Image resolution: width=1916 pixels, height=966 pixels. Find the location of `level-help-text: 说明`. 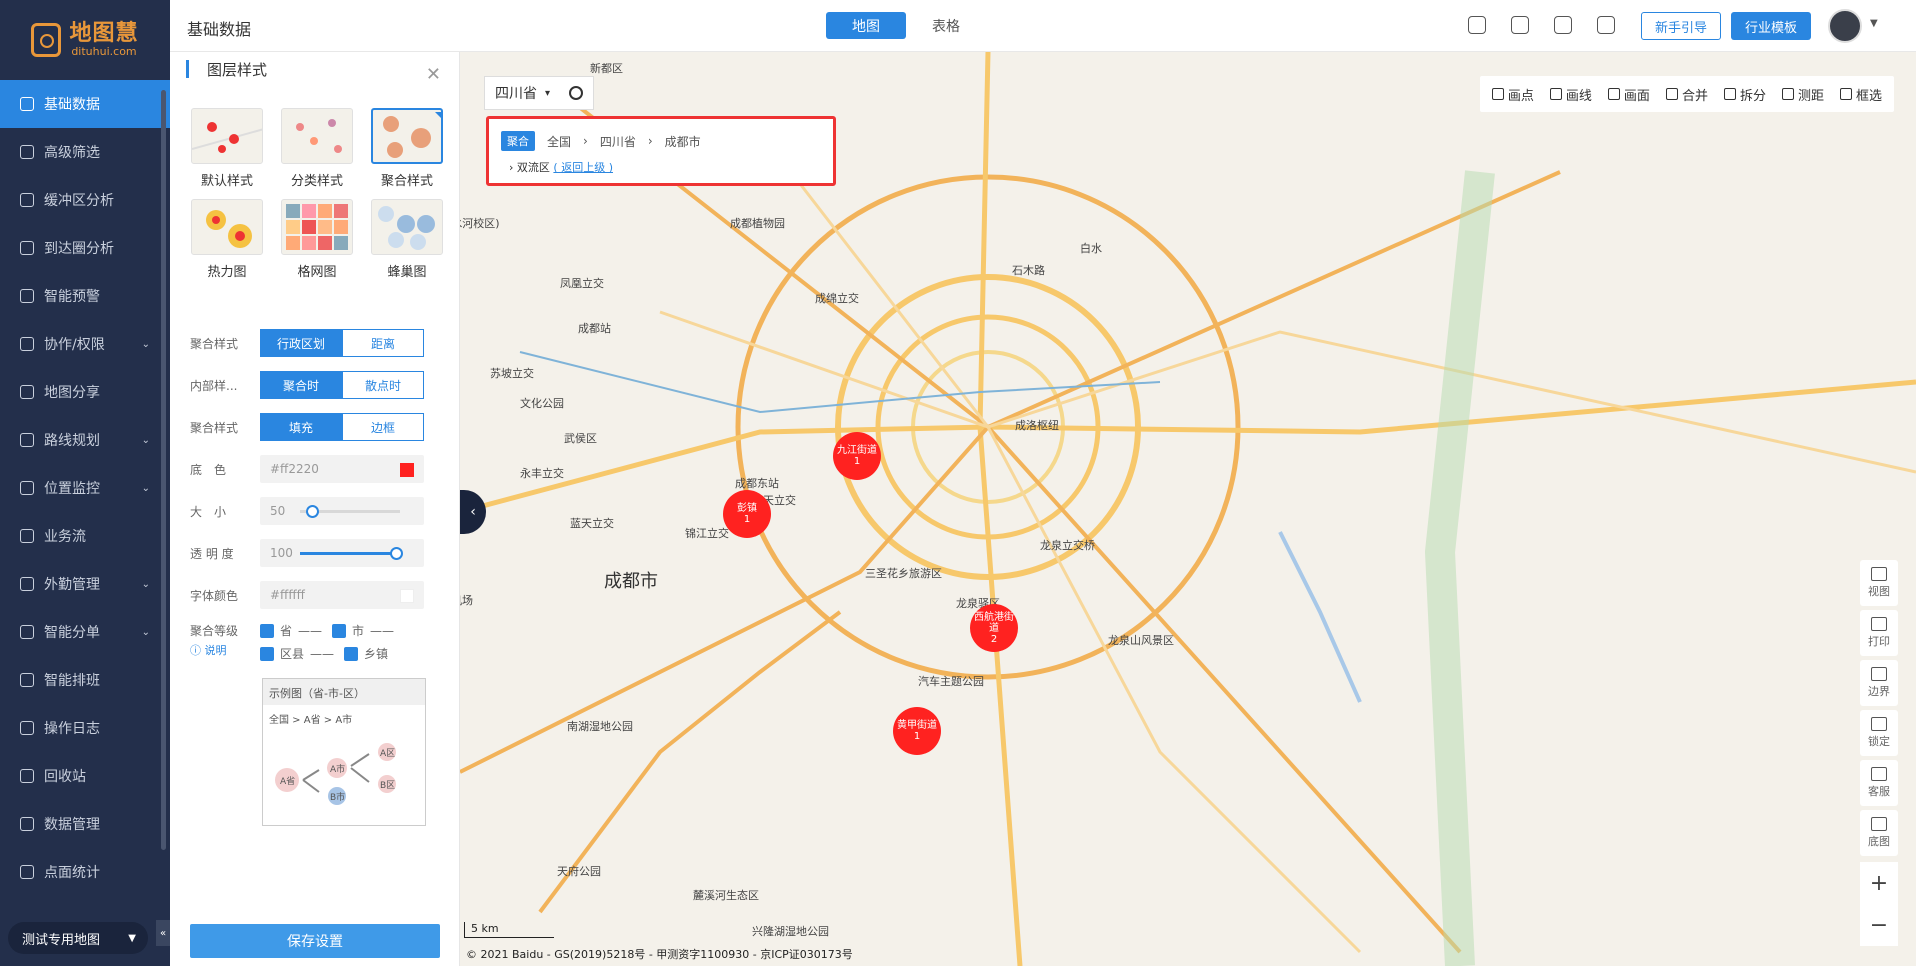

level-help-text: 说明 is located at coordinates (215, 650).